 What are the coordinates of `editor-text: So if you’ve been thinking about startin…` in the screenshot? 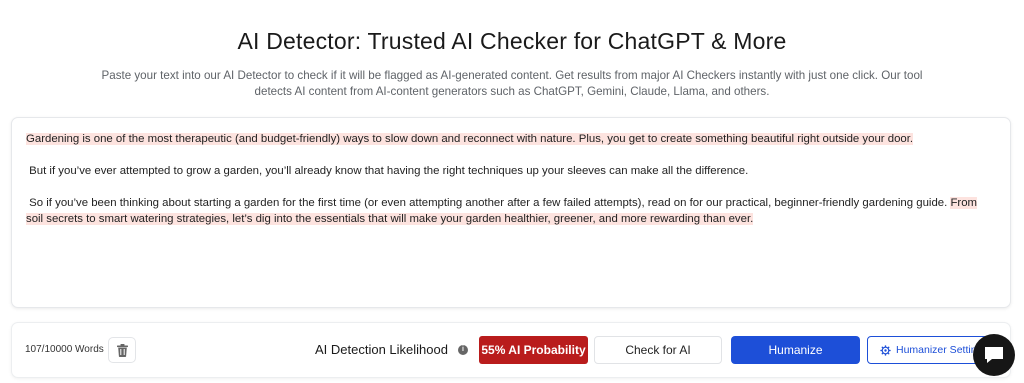 It's located at (488, 203).